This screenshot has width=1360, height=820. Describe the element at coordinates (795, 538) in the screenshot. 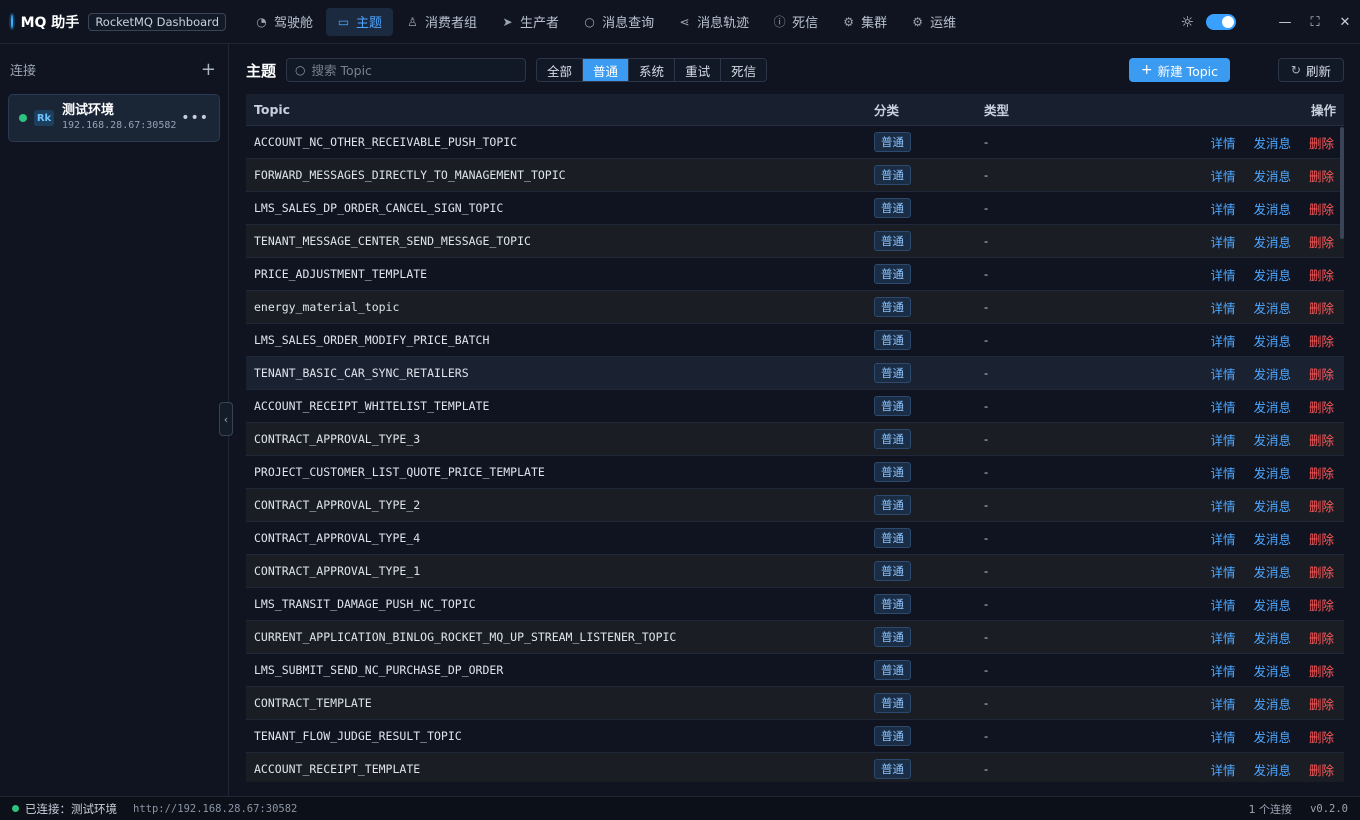

I see `table-row: CONTRACT_APPROVAL_TYPE_4 普通 - 详情 发消息 删除` at that location.